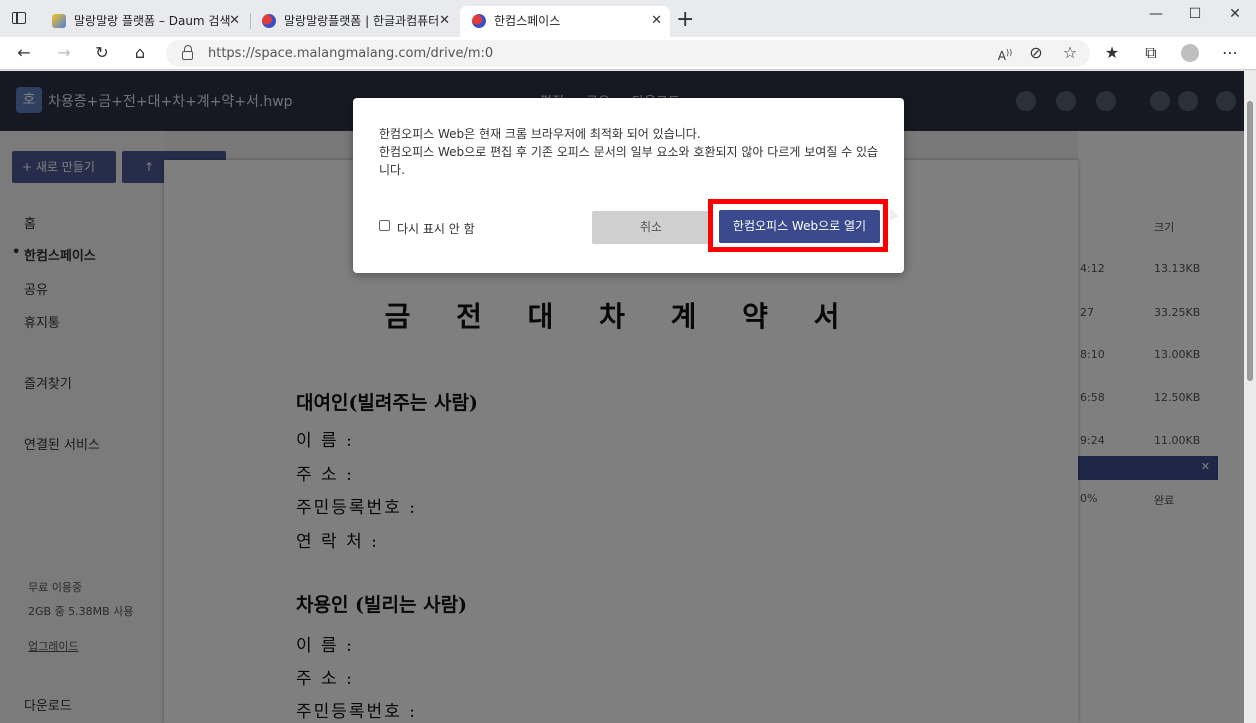 Image resolution: width=1256 pixels, height=723 pixels. I want to click on dont-show-label: 다시 표시 안 함, so click(436, 228).